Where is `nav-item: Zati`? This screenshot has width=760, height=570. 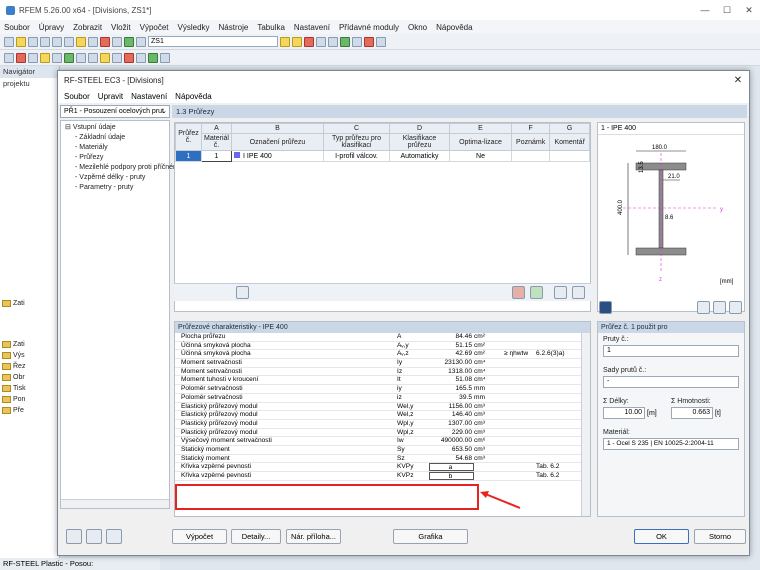
nav-item: Zati is located at coordinates (29, 303).